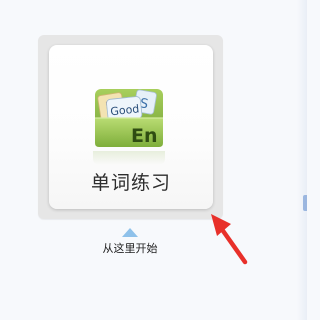  Describe the element at coordinates (144, 136) in the screenshot. I see `card-text-en: En` at that location.